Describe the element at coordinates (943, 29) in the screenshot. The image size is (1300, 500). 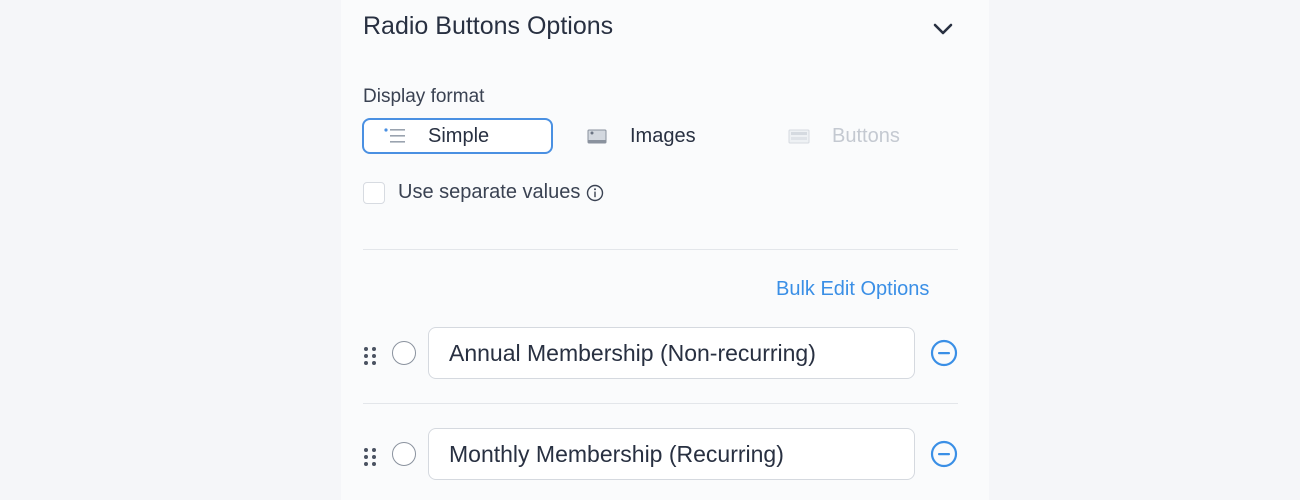
I see `chevron-down-icon` at that location.